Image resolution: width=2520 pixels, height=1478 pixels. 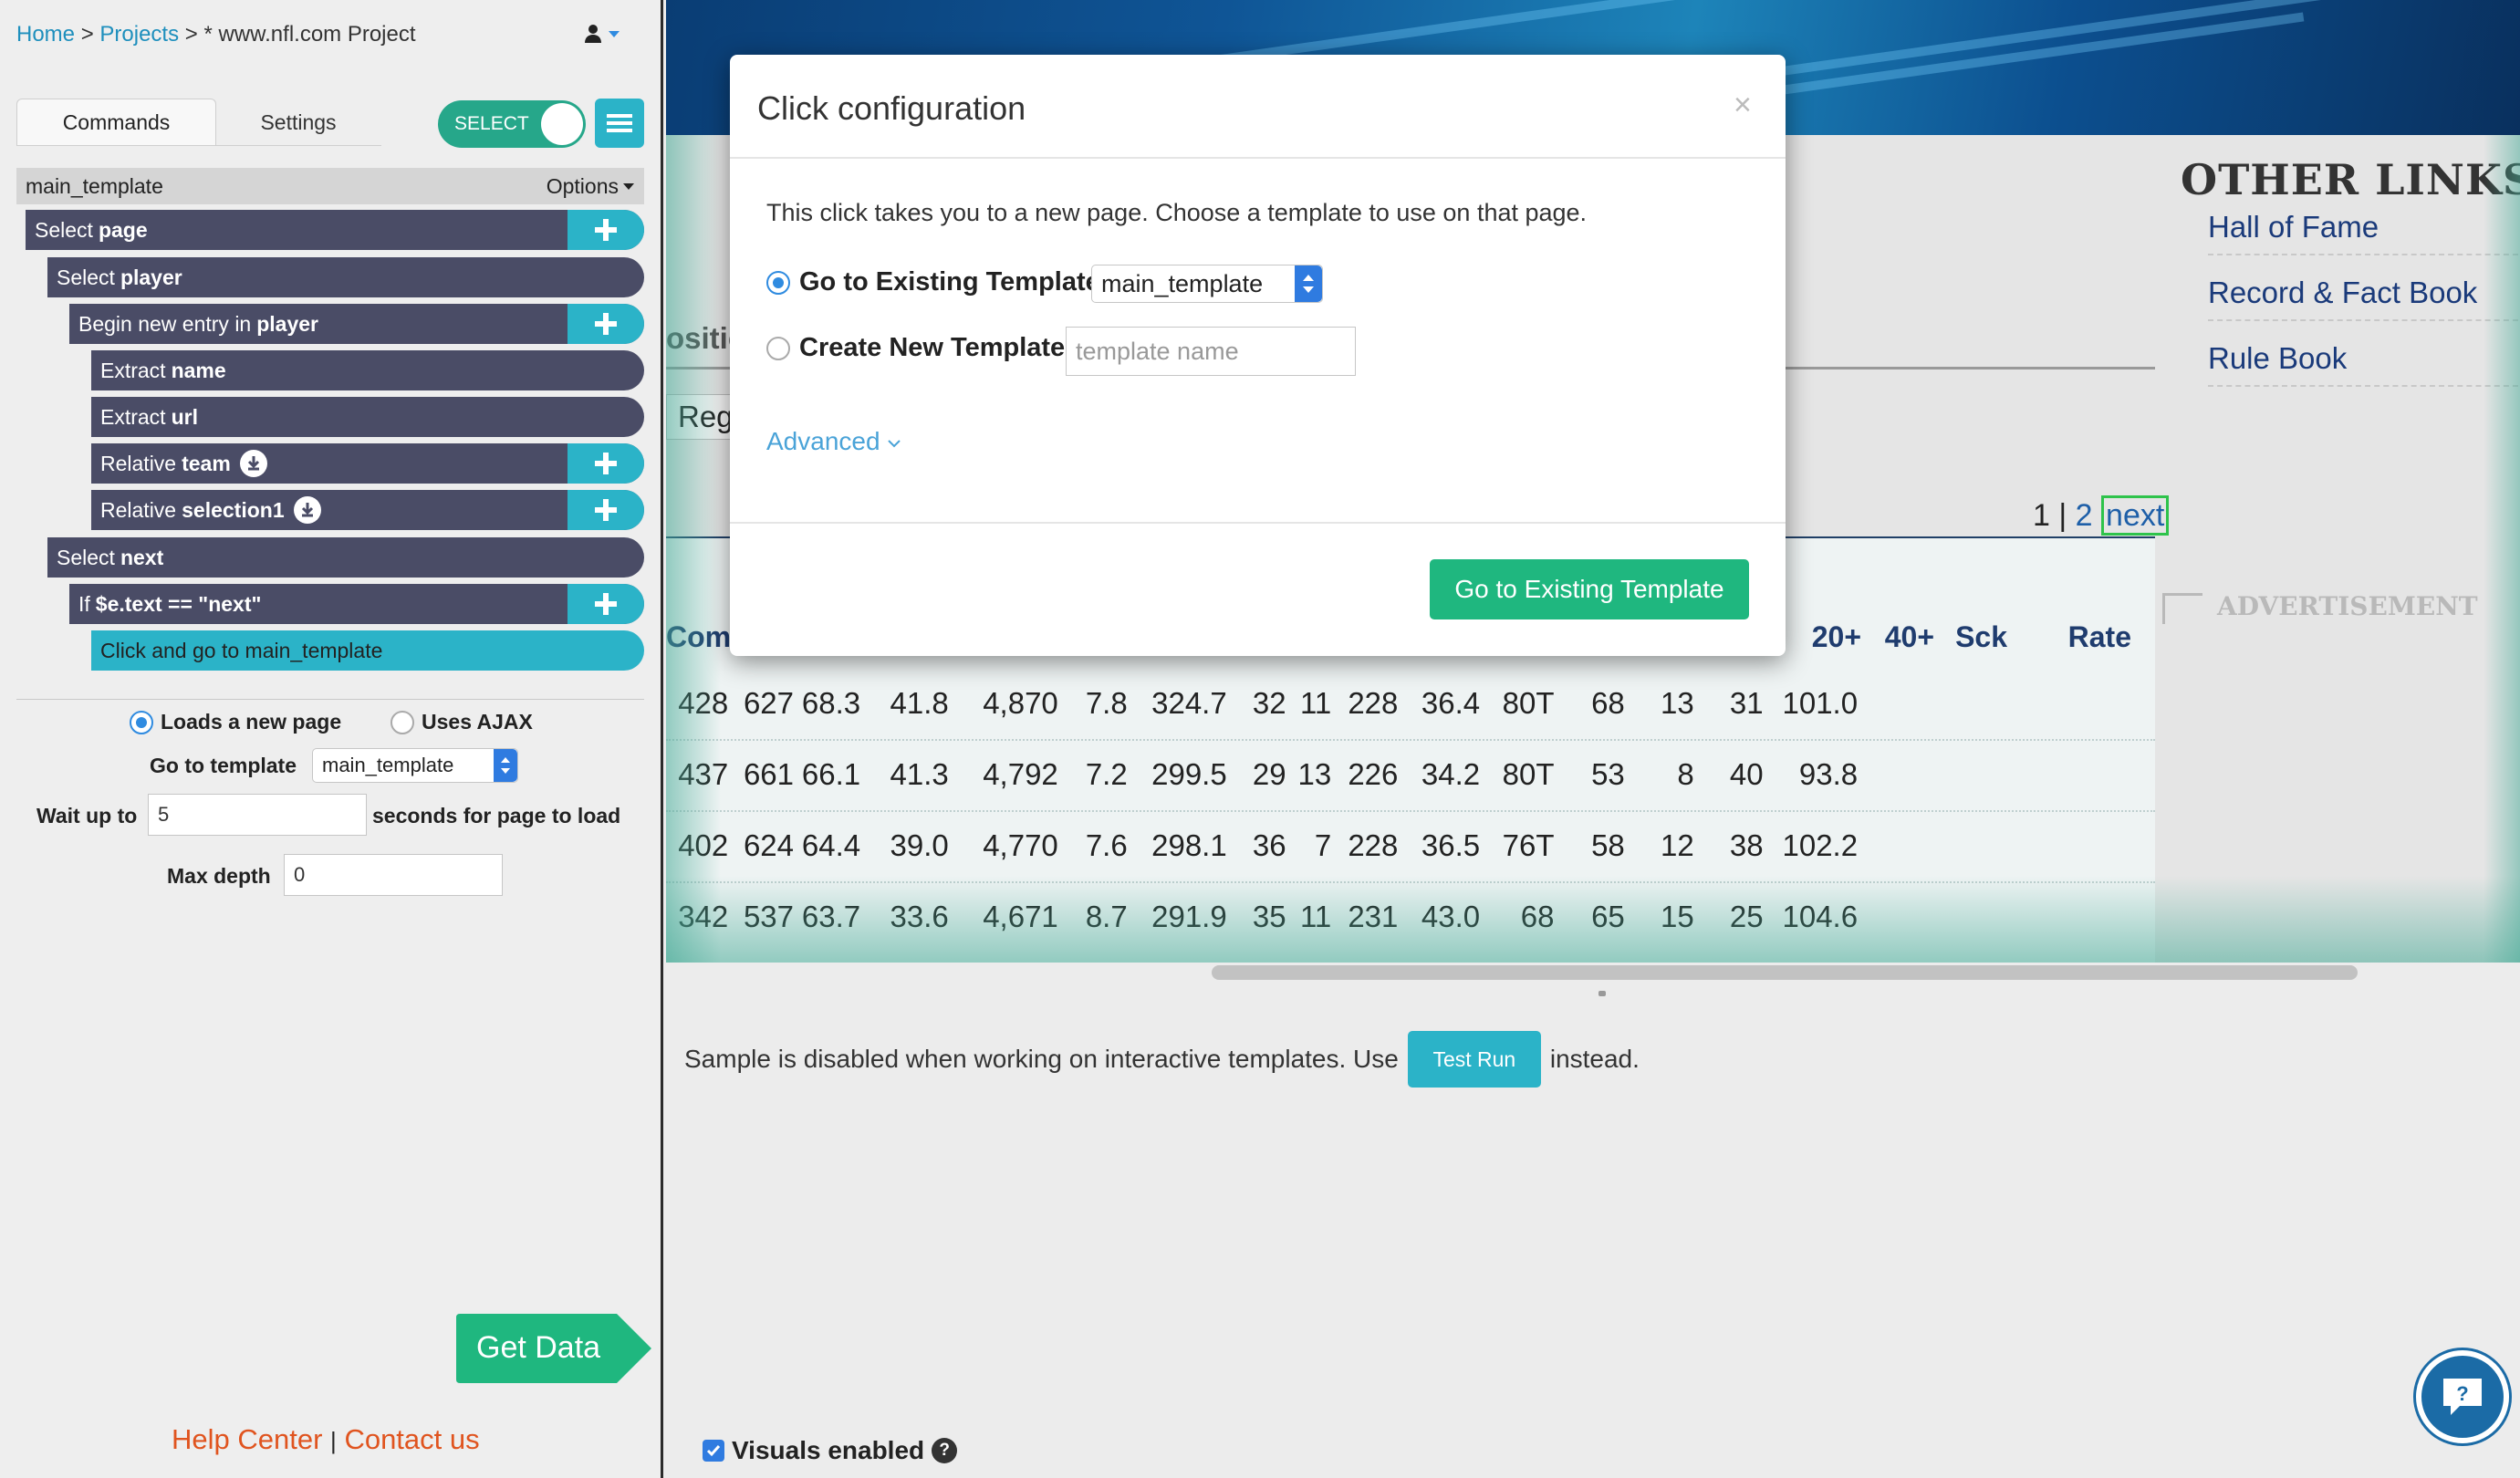 What do you see at coordinates (367, 463) in the screenshot?
I see `command-relative-team: Relative team` at bounding box center [367, 463].